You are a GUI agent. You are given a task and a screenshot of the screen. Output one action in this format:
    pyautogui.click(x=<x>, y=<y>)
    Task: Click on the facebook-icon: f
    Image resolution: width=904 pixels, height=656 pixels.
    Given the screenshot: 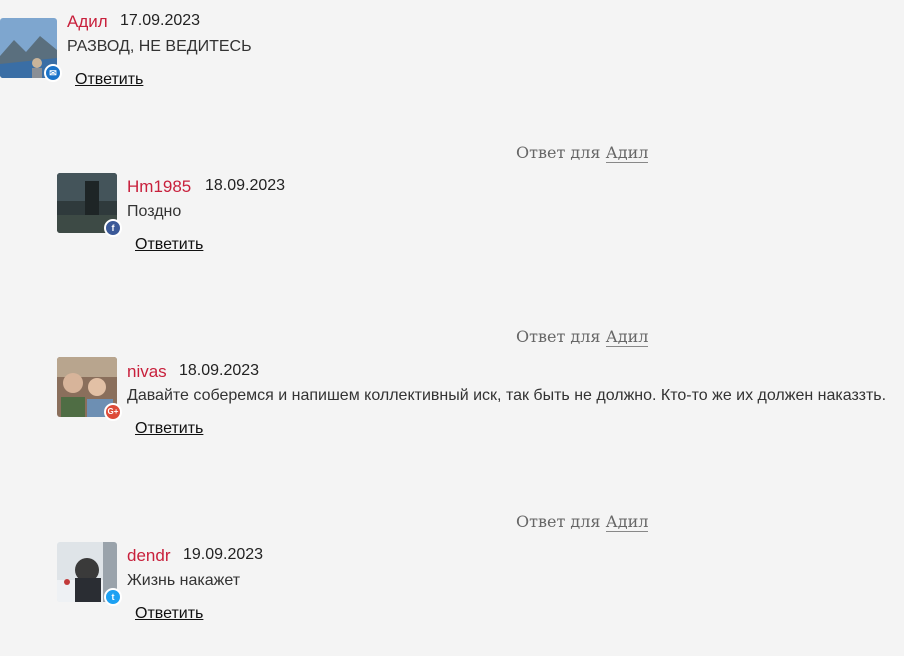 What is the action you would take?
    pyautogui.click(x=113, y=228)
    